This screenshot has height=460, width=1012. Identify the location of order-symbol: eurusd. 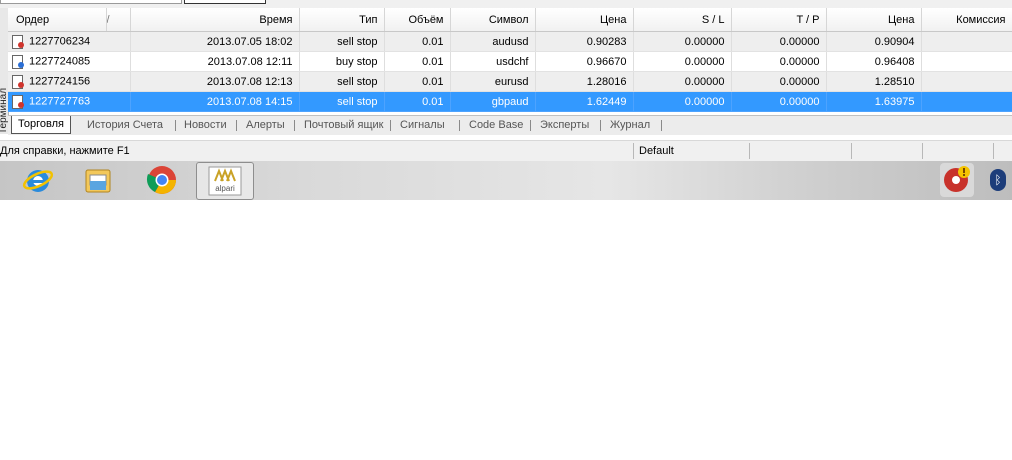
(493, 81).